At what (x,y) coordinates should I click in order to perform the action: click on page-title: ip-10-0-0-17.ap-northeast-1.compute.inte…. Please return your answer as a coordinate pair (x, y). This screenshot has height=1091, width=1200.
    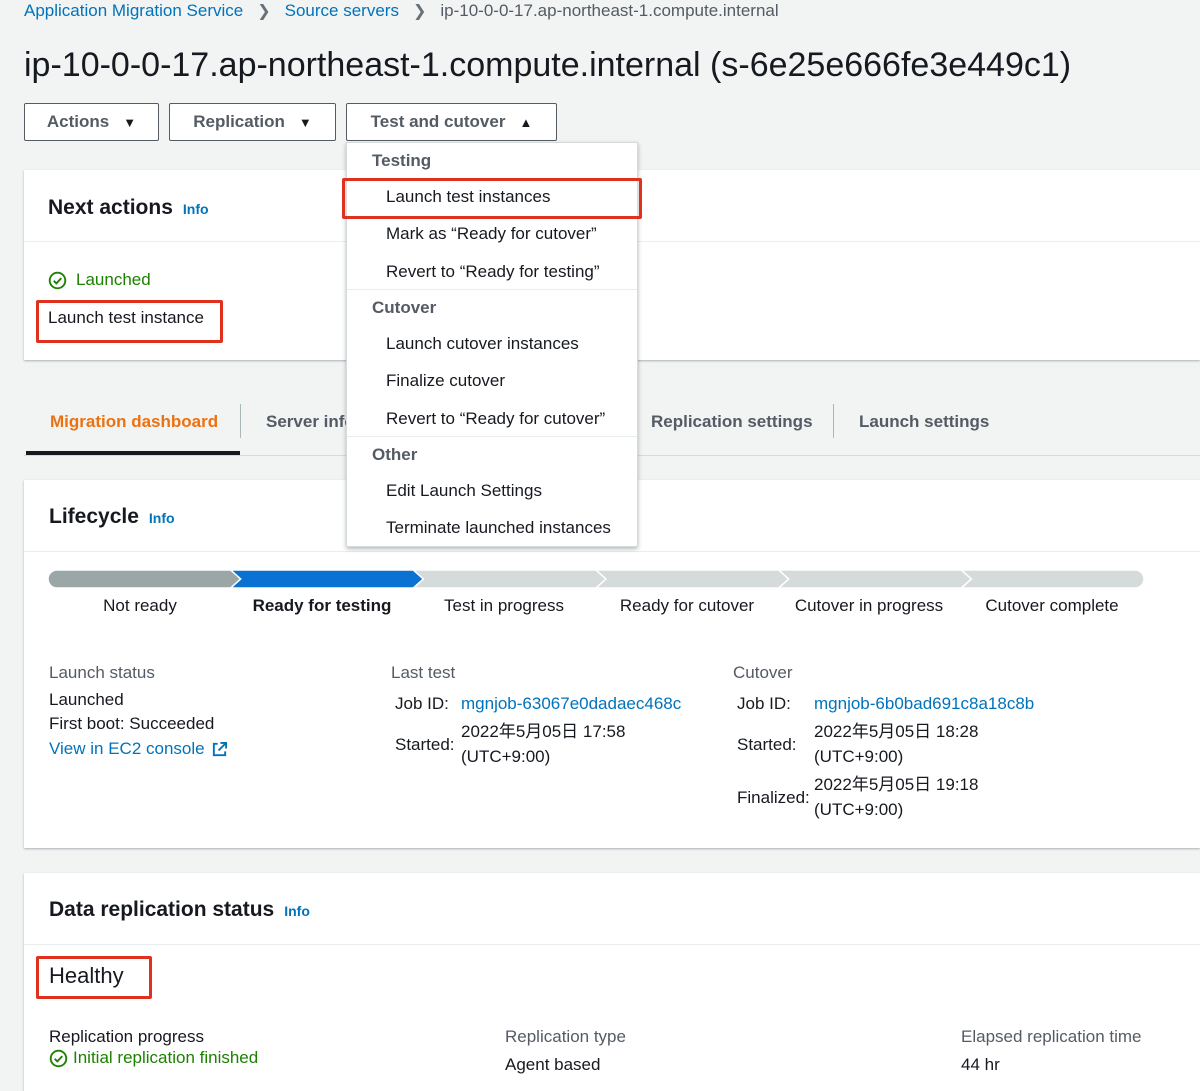
    Looking at the image, I should click on (548, 65).